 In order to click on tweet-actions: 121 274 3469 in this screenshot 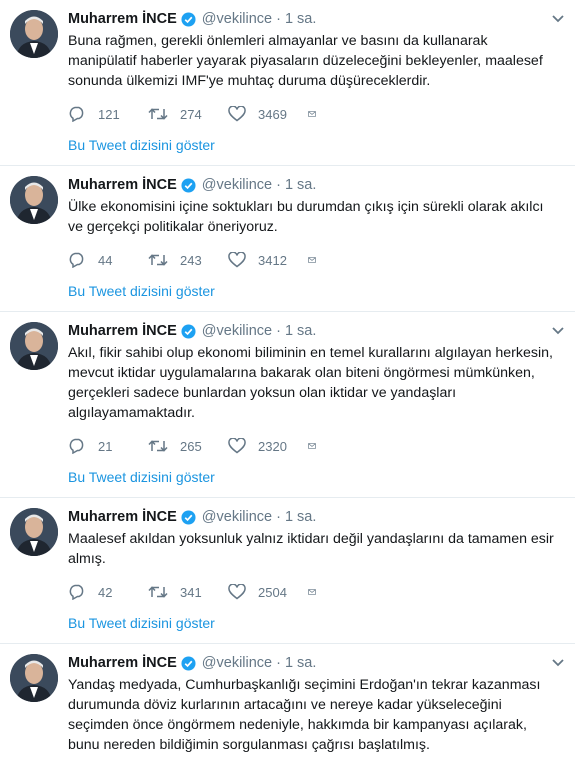, I will do `click(315, 114)`.